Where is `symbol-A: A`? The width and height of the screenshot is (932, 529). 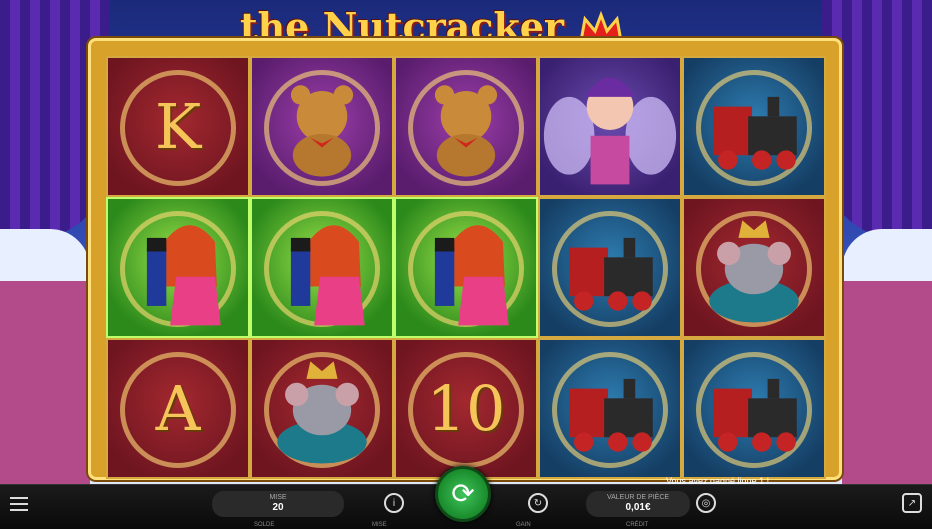
symbol-A: A is located at coordinates (178, 408).